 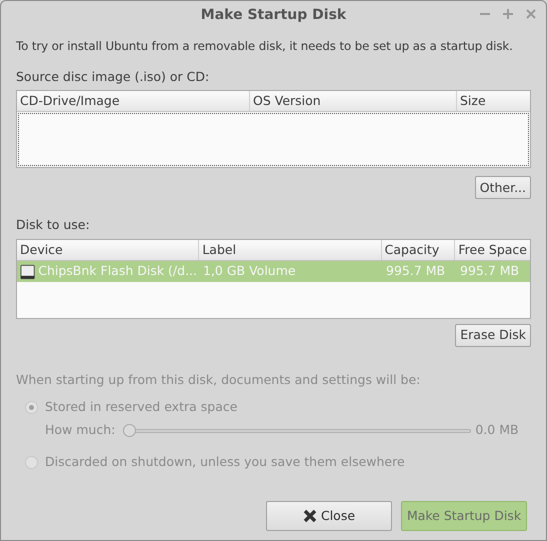 I want to click on window-title: Make Startup Disk, so click(x=273, y=15).